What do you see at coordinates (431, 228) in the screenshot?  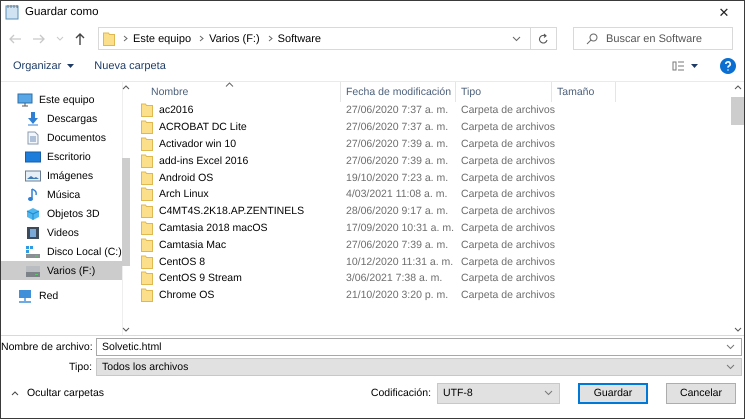 I see `file-row: Camtasia 2018 macOS 17/09/2020 10:31 a. m. Carpeta de archivos` at bounding box center [431, 228].